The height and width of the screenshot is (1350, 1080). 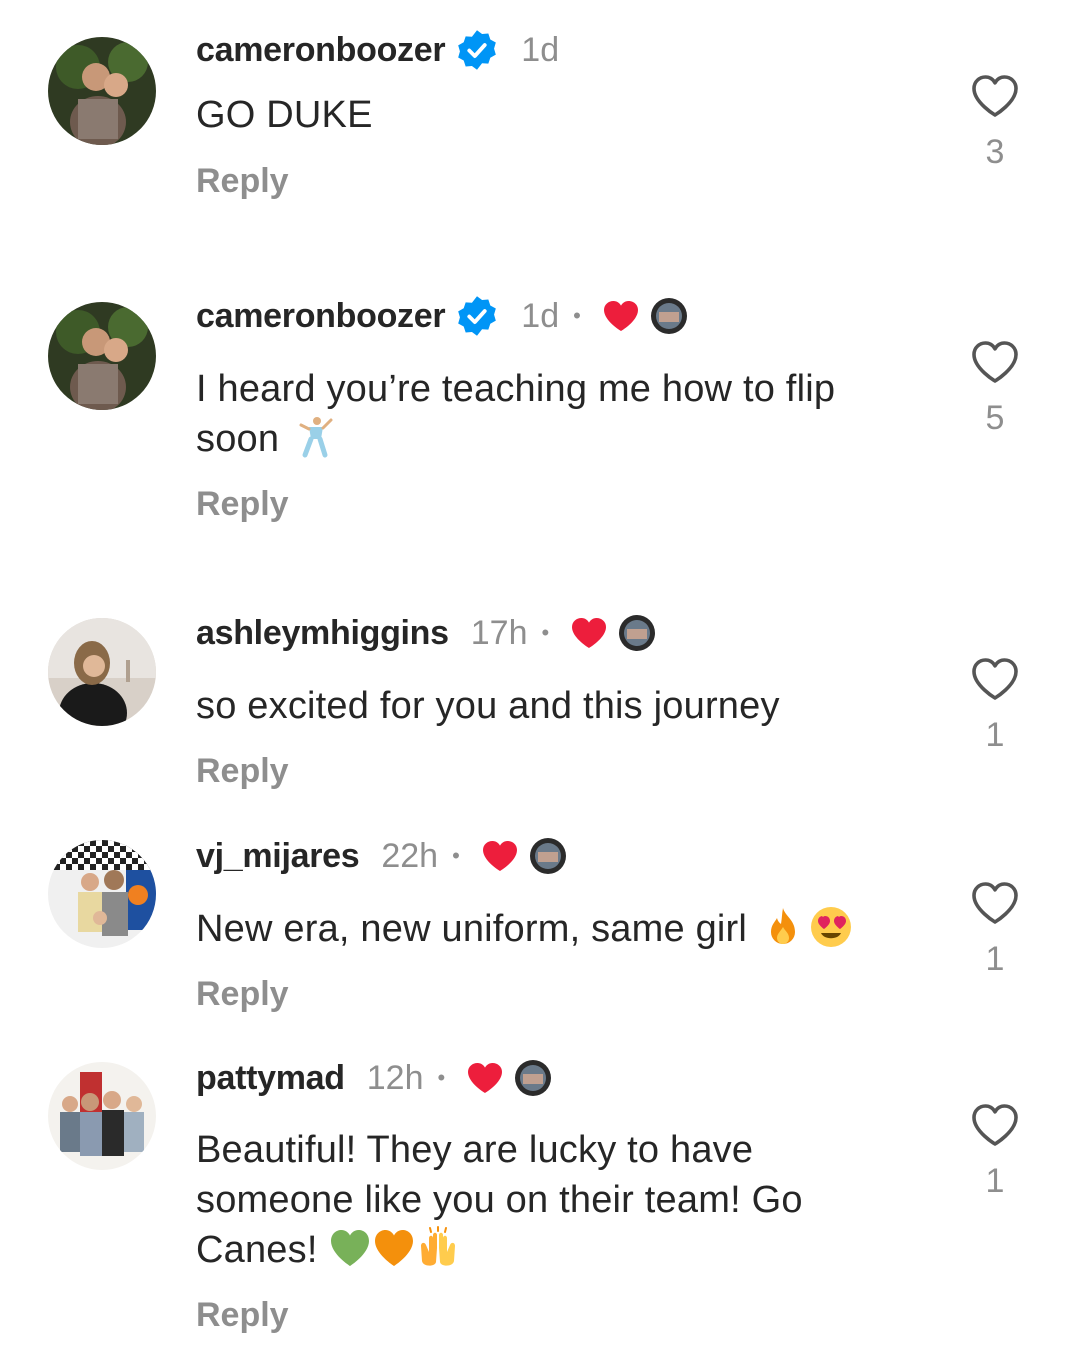 I want to click on username: vj_mijares, so click(x=278, y=856).